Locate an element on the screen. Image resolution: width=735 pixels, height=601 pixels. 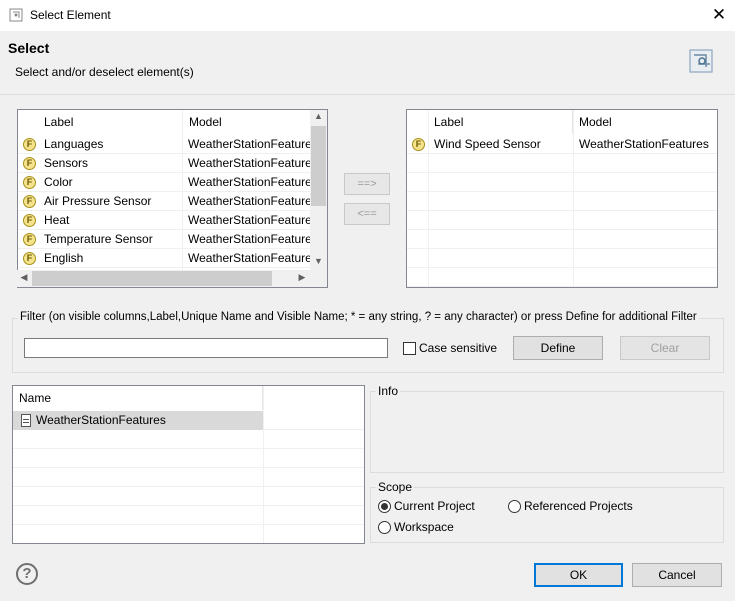
scope-workspace-label: Workspace is located at coordinates (424, 527).